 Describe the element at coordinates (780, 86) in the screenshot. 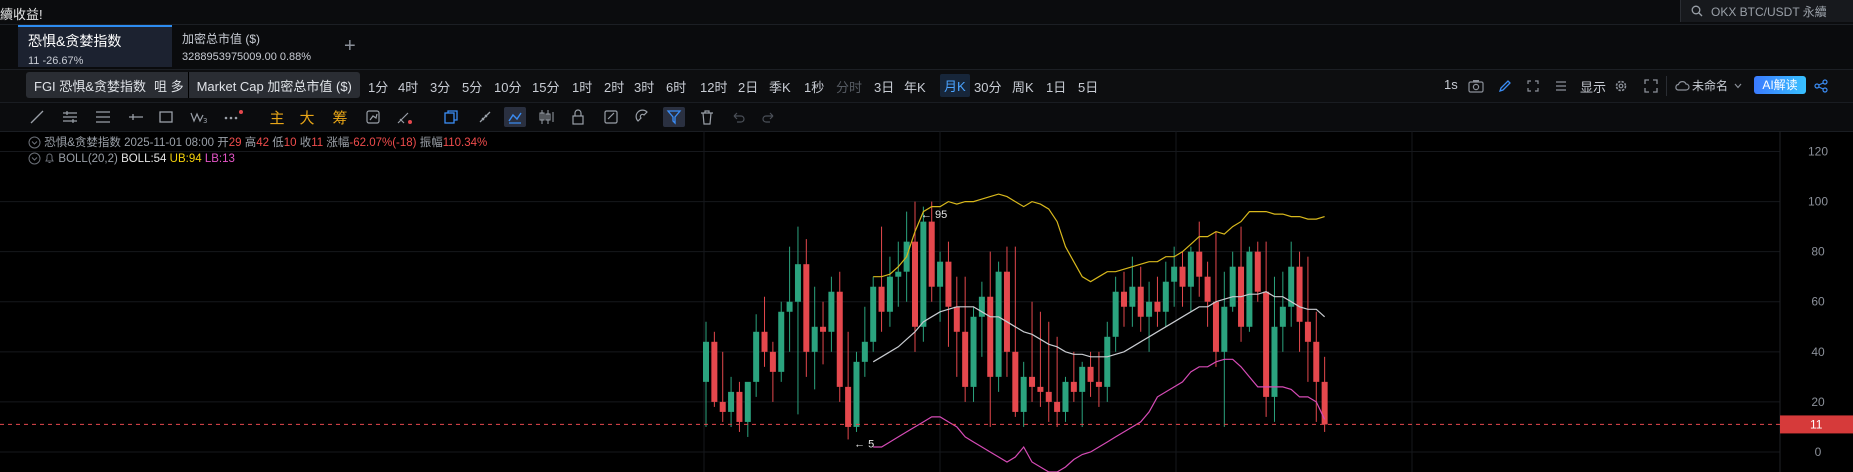

I see `interval-12: 季K` at that location.